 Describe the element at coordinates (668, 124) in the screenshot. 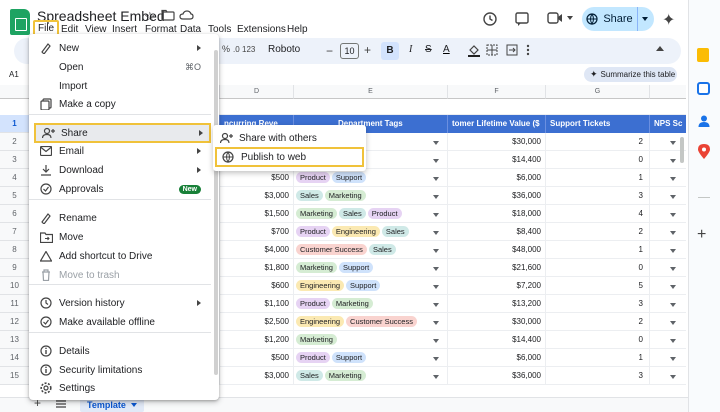

I see `header-cell-h: NPS Sc` at that location.